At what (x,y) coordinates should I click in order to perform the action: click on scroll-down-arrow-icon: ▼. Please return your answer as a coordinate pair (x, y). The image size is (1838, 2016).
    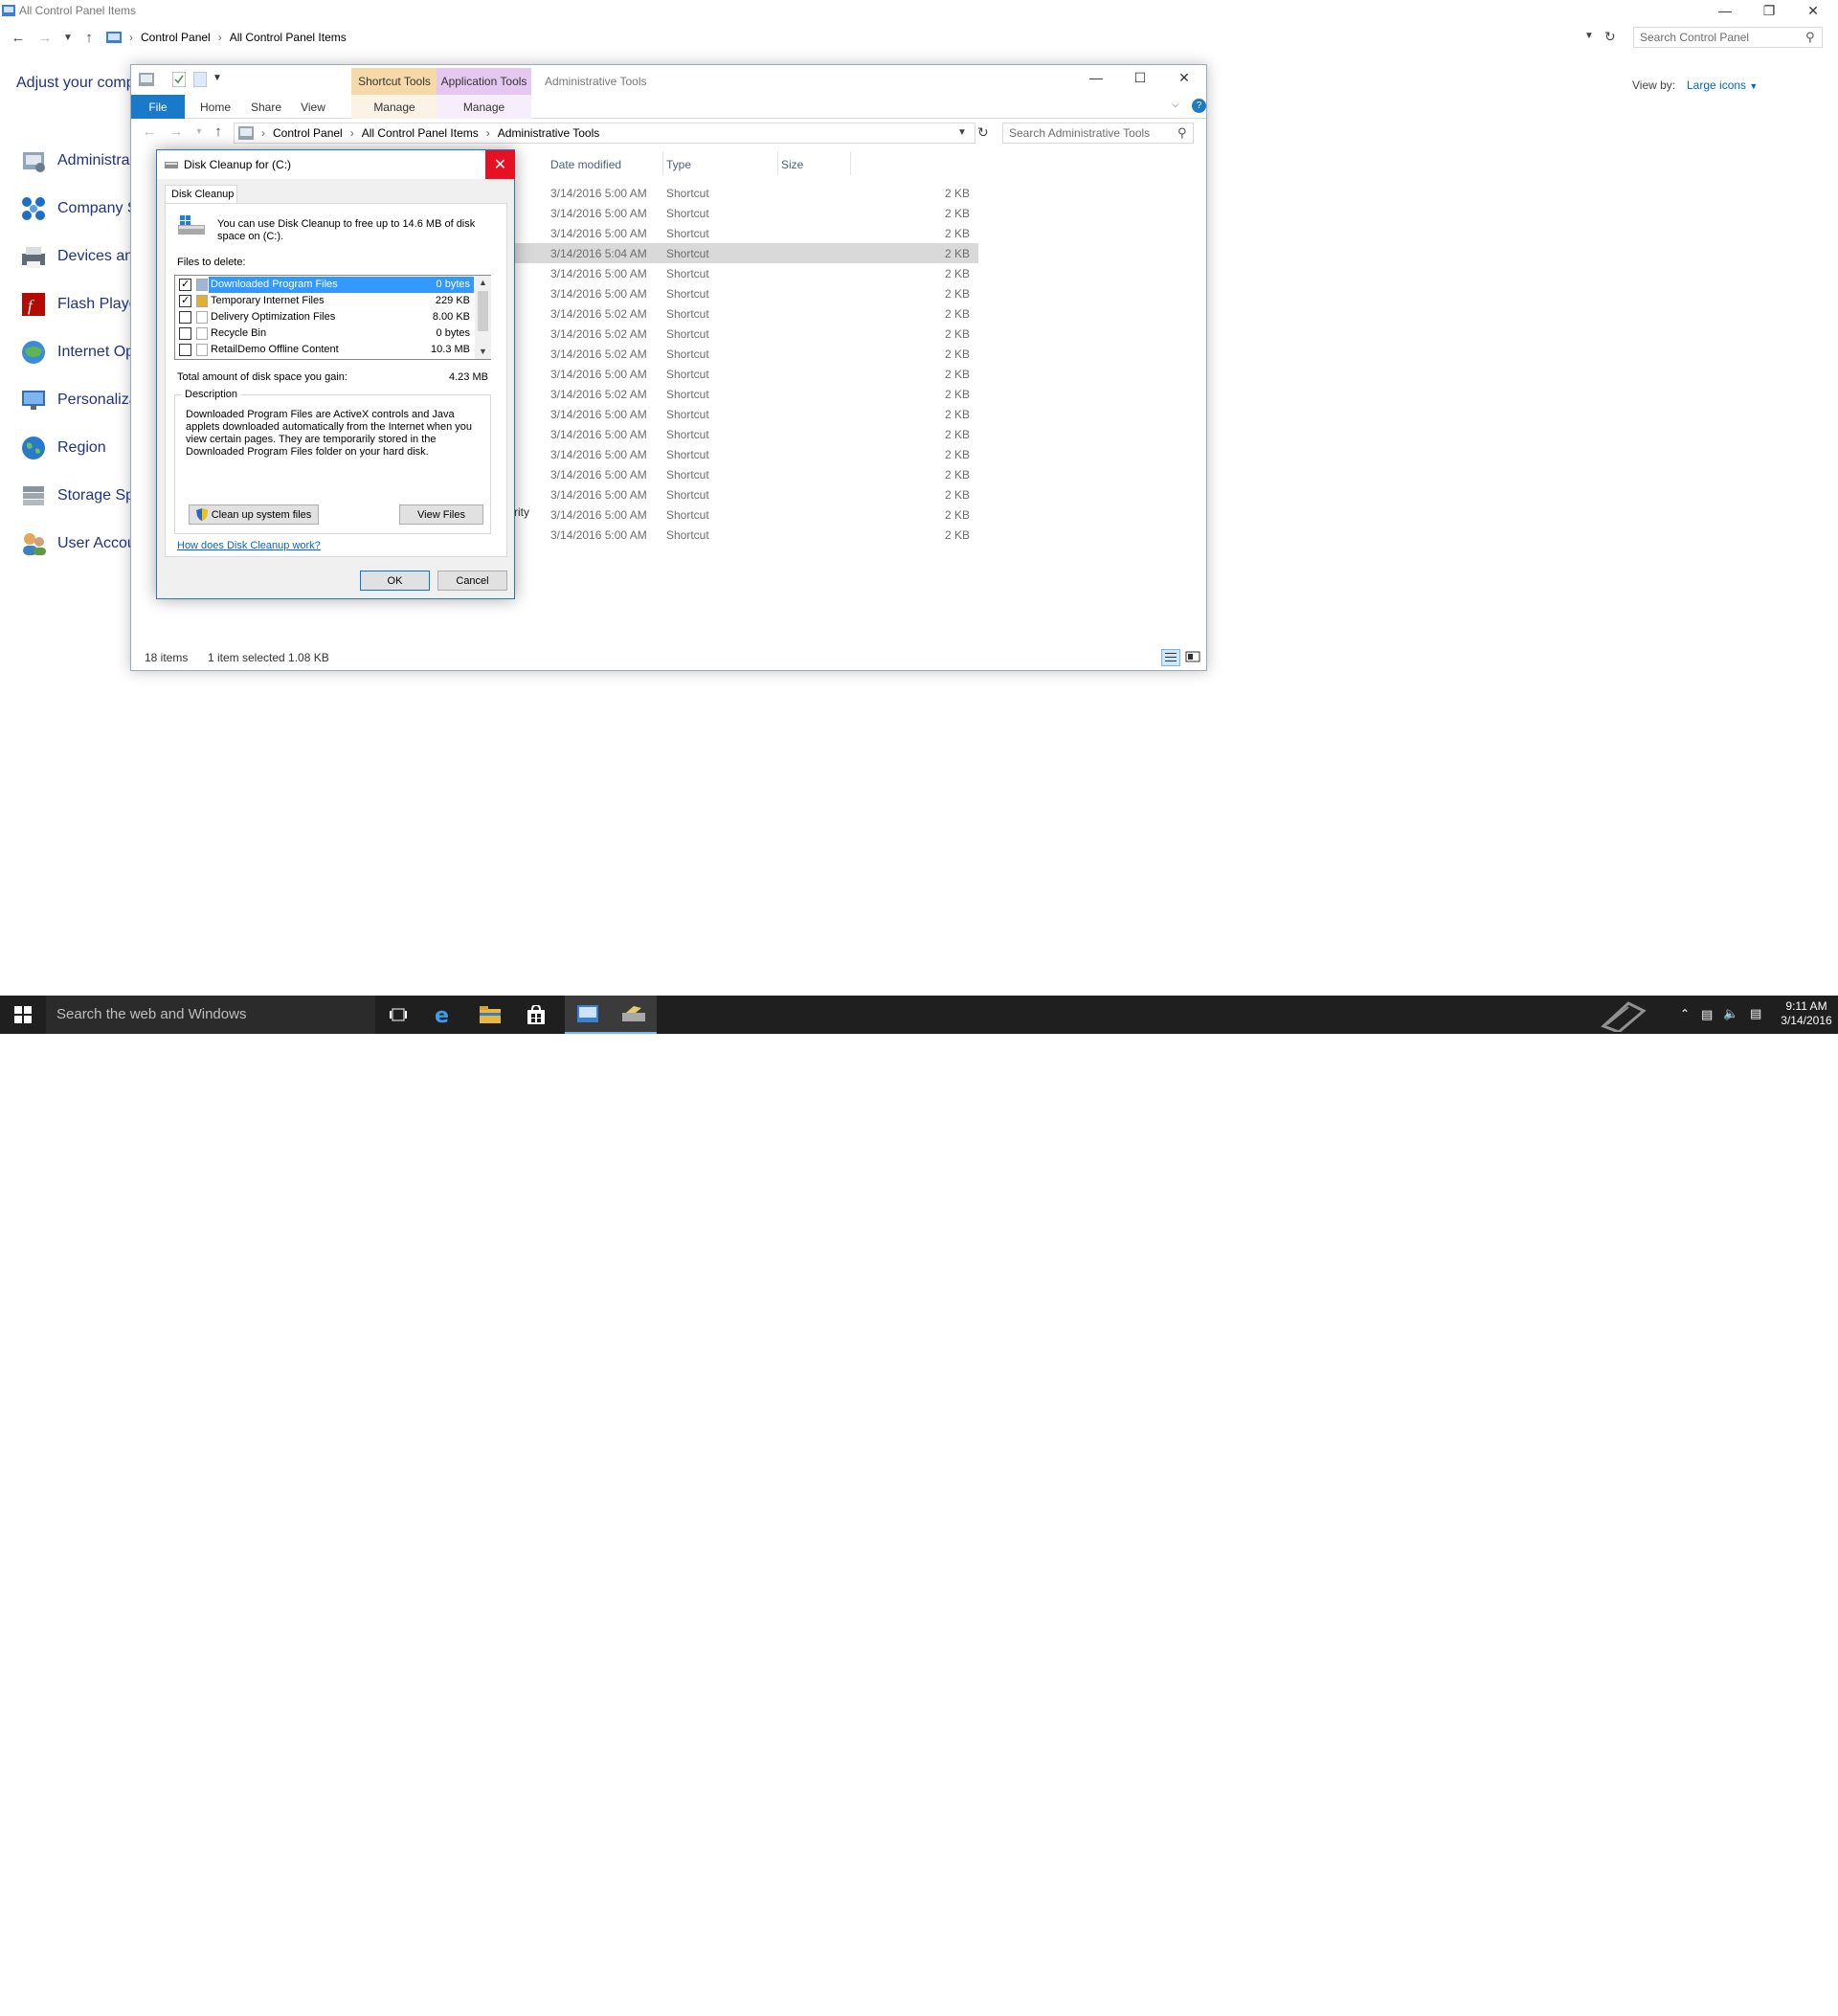
    Looking at the image, I should click on (483, 352).